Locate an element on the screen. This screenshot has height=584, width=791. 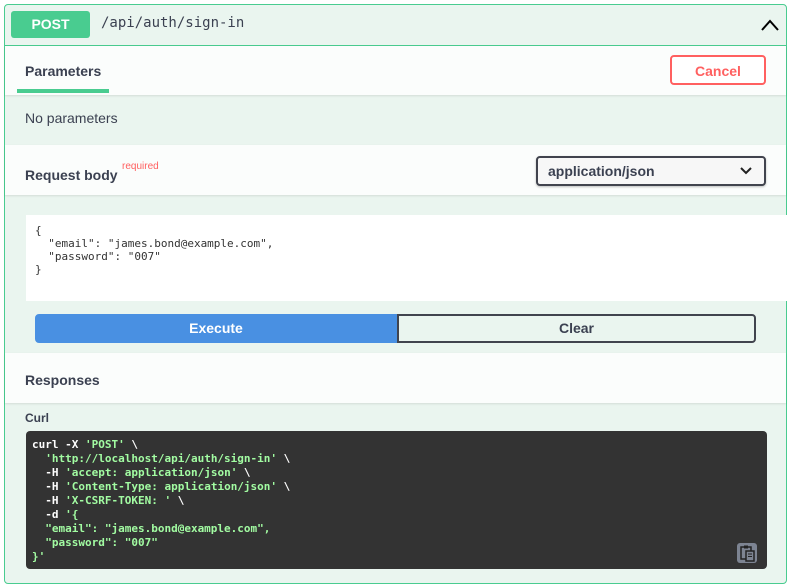
no-parameters-text: No parameters is located at coordinates (71, 118).